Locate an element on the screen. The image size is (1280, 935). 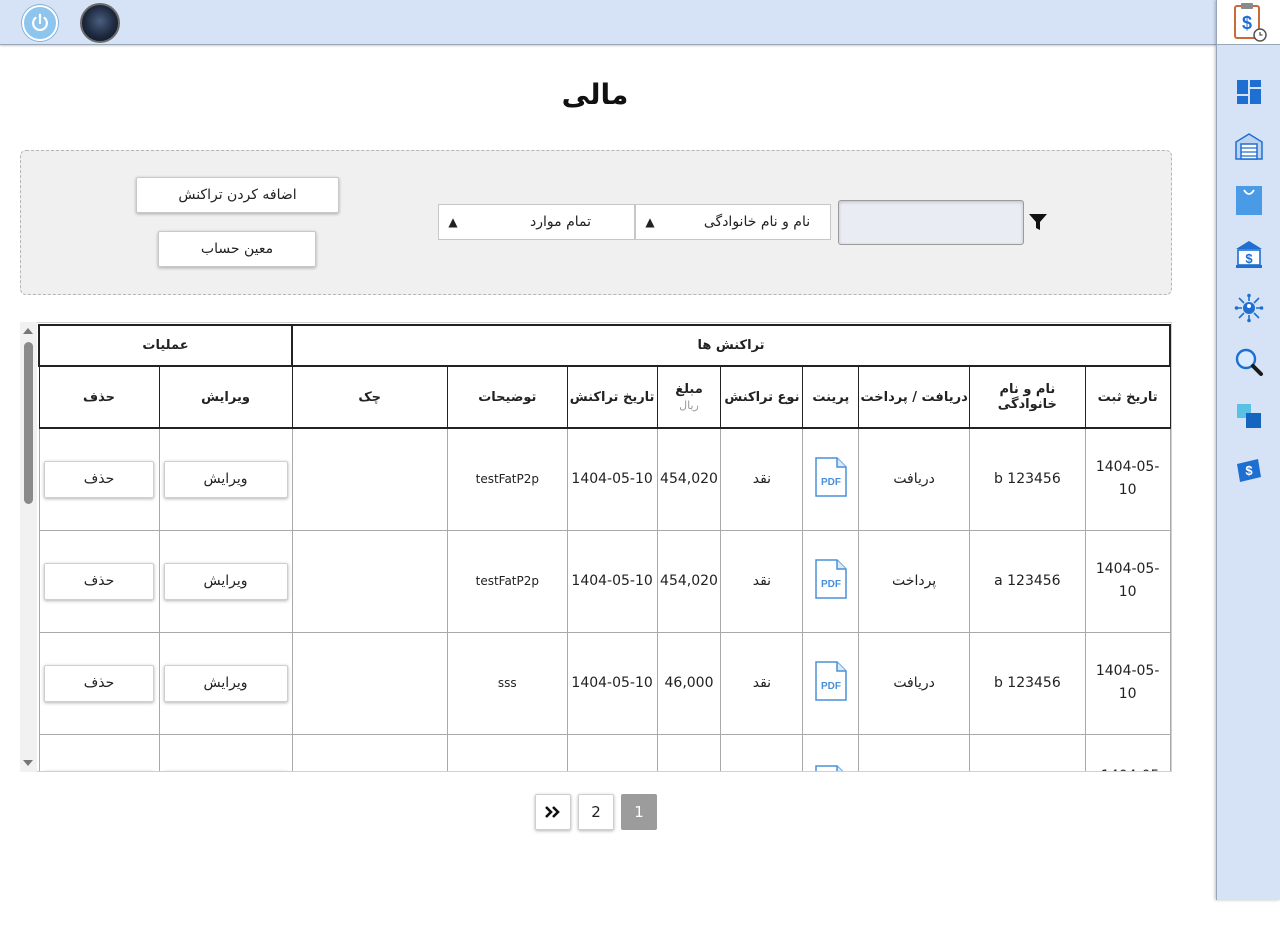
search-icon is located at coordinates (1249, 362).